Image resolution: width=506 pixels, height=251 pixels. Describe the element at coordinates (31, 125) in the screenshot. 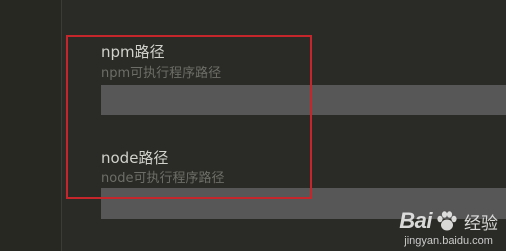

I see `left-gutter` at that location.